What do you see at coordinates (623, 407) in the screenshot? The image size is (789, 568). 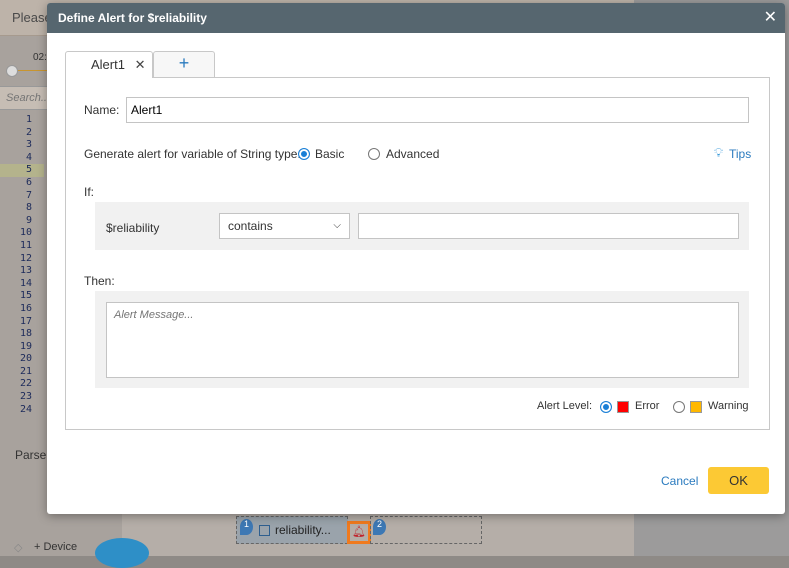 I see `error-color-swatch` at bounding box center [623, 407].